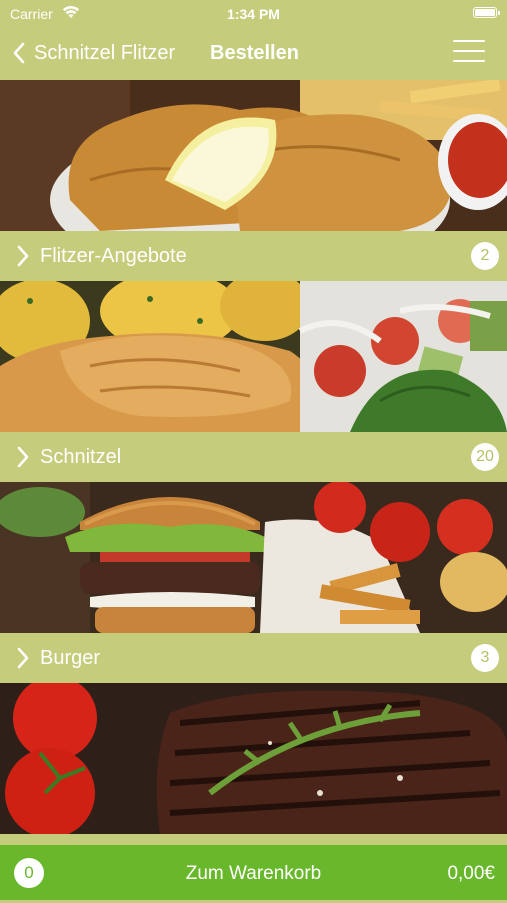 This screenshot has width=507, height=903. I want to click on category-row-schnitzel: Schnitzel 20, so click(253, 457).